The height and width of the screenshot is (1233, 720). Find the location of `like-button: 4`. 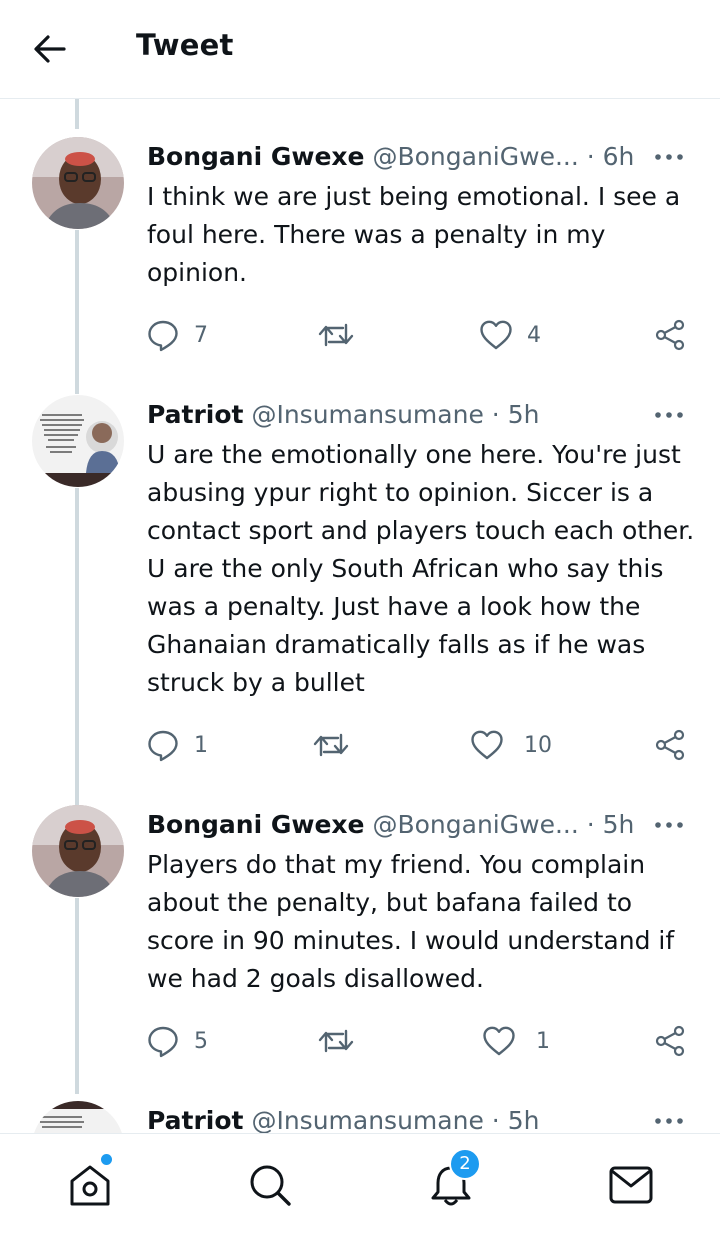

like-button: 4 is located at coordinates (510, 335).